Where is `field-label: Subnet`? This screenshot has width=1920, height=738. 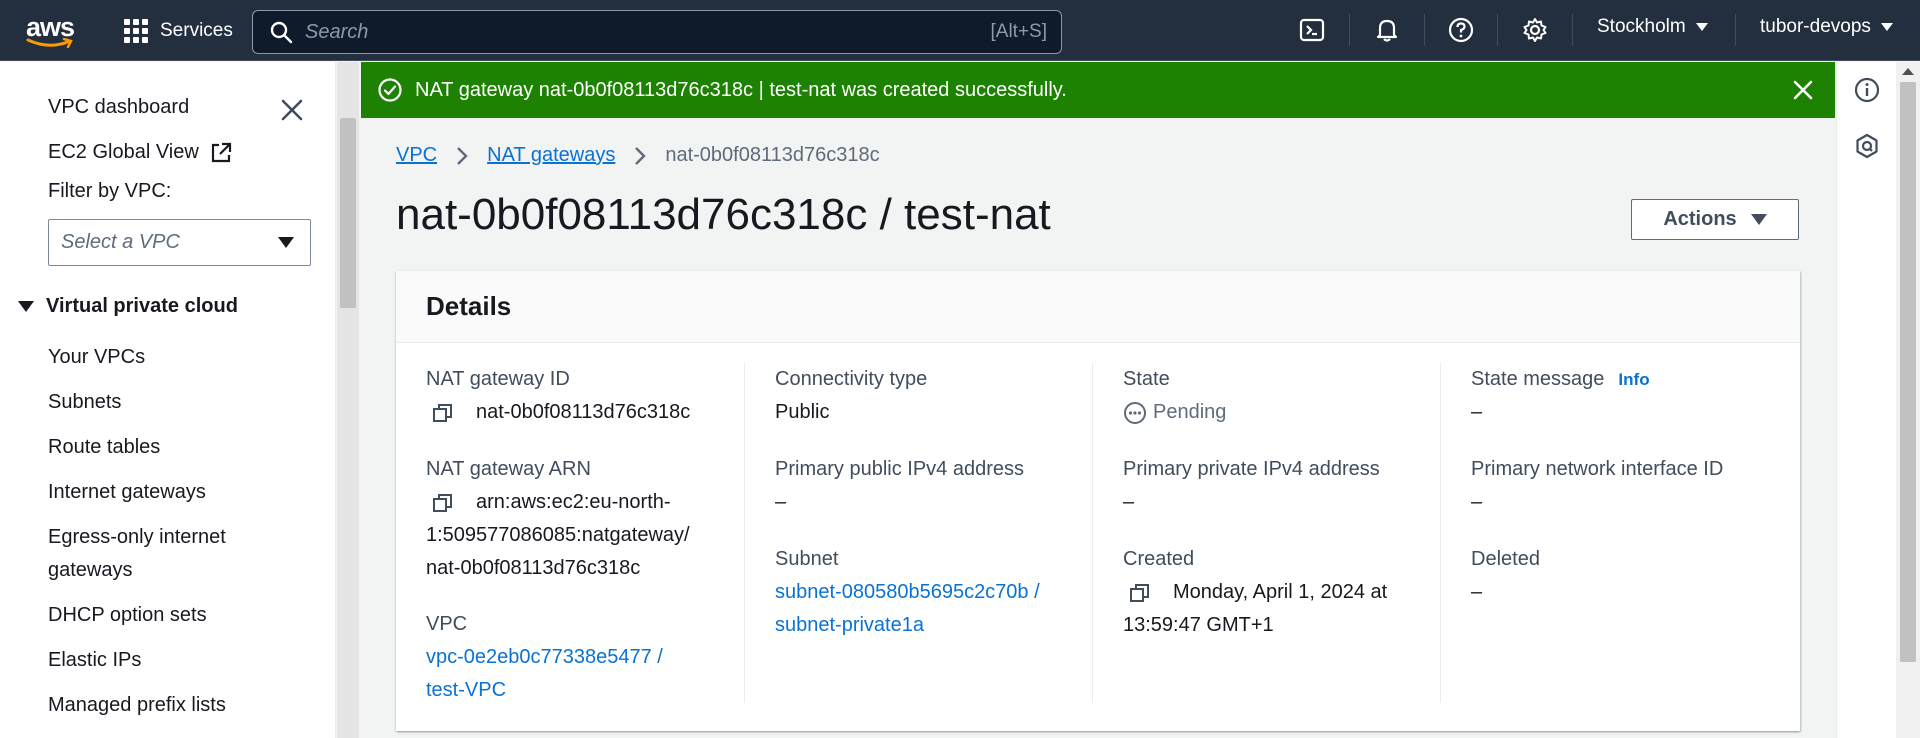 field-label: Subnet is located at coordinates (807, 559).